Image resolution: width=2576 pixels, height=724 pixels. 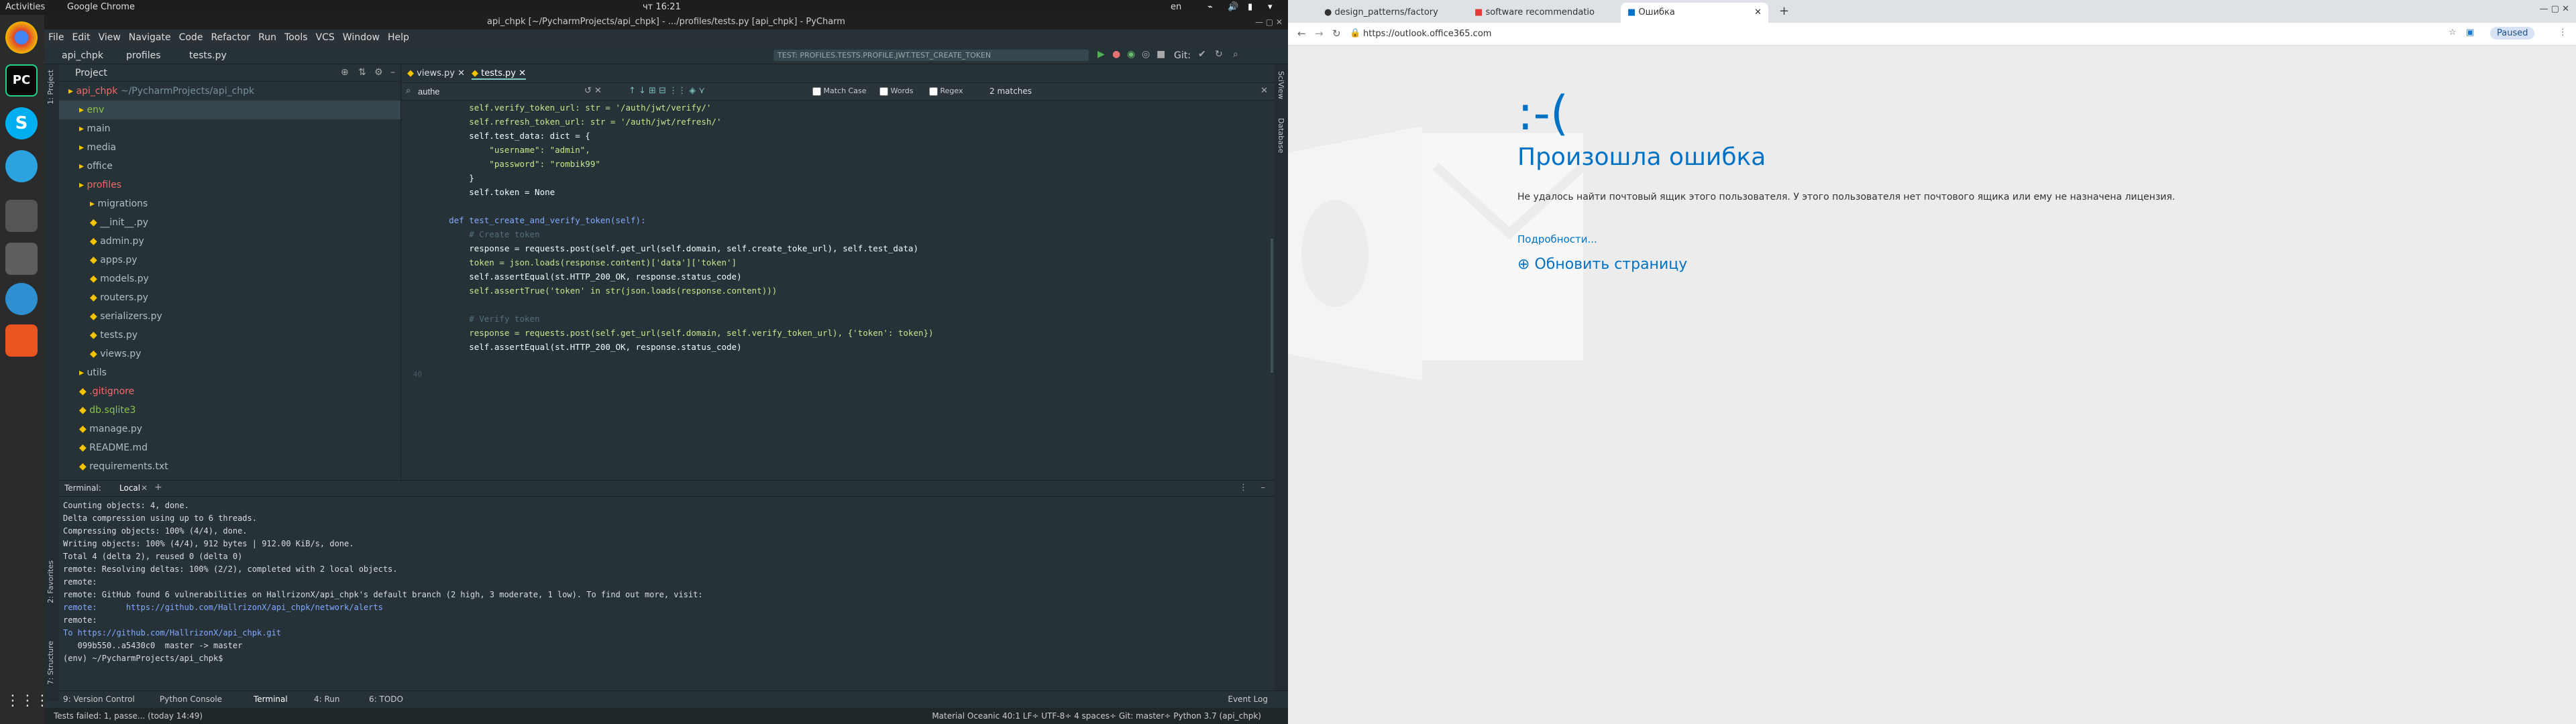 What do you see at coordinates (229, 392) in the screenshot?
I see `project-tree-item: ◆ .gitignore` at bounding box center [229, 392].